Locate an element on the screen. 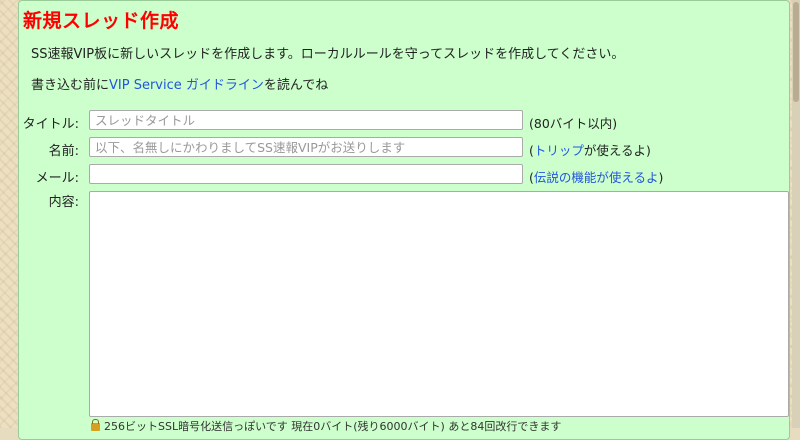  mail-hint-close: ) is located at coordinates (661, 177).